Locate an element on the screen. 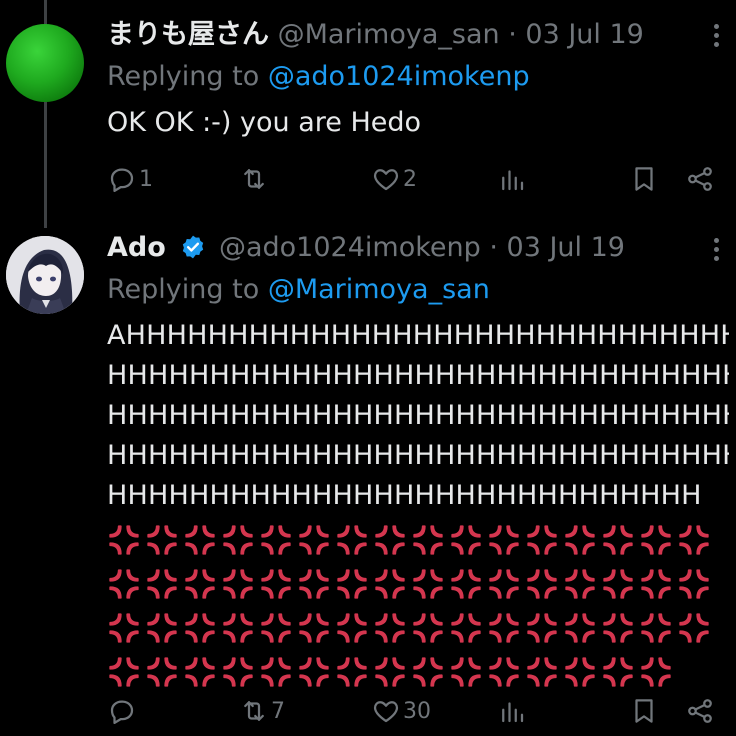 This screenshot has width=736, height=736. reply-count: 1 is located at coordinates (146, 179).